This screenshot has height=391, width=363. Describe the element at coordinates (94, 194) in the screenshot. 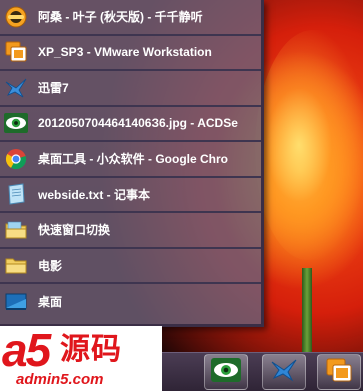

I see `menu-item-label: webside.txt - 记事本` at that location.